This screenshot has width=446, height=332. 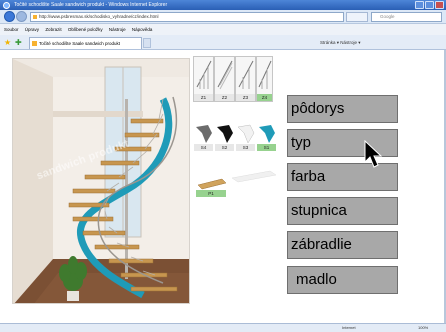 I want to click on menu-button-podorys: pôdorys, so click(x=342, y=109).